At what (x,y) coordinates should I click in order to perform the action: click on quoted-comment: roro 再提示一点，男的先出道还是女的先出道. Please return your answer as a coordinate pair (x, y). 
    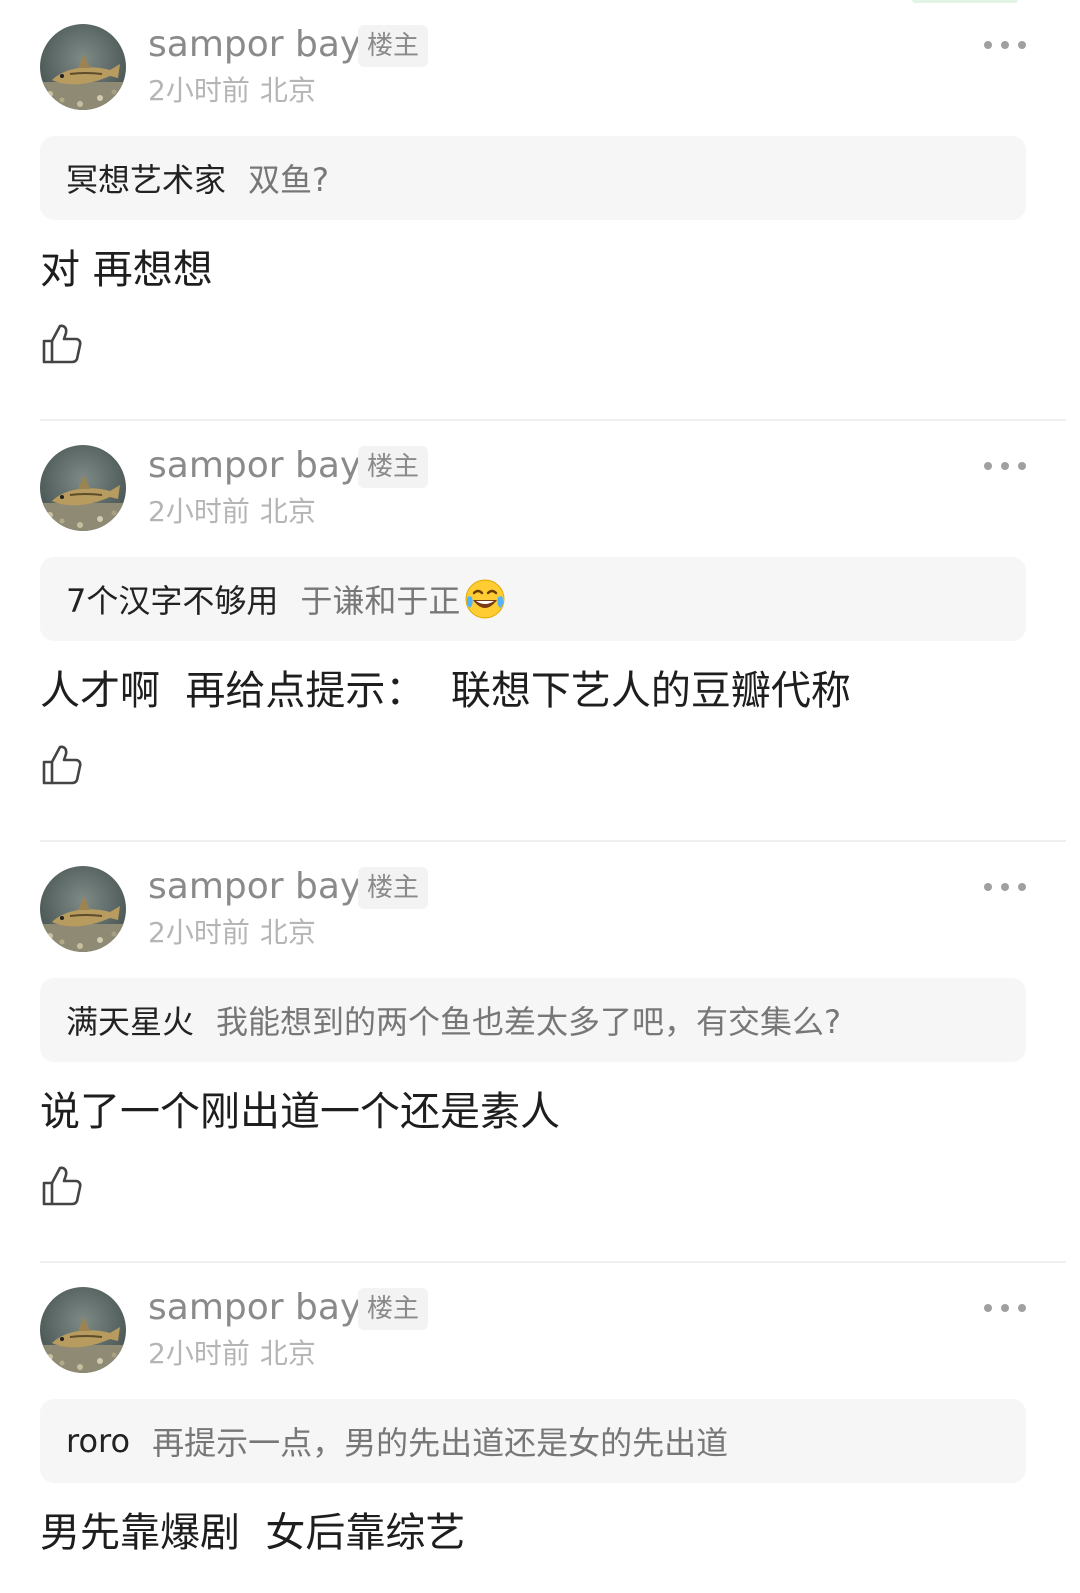
    Looking at the image, I should click on (533, 1441).